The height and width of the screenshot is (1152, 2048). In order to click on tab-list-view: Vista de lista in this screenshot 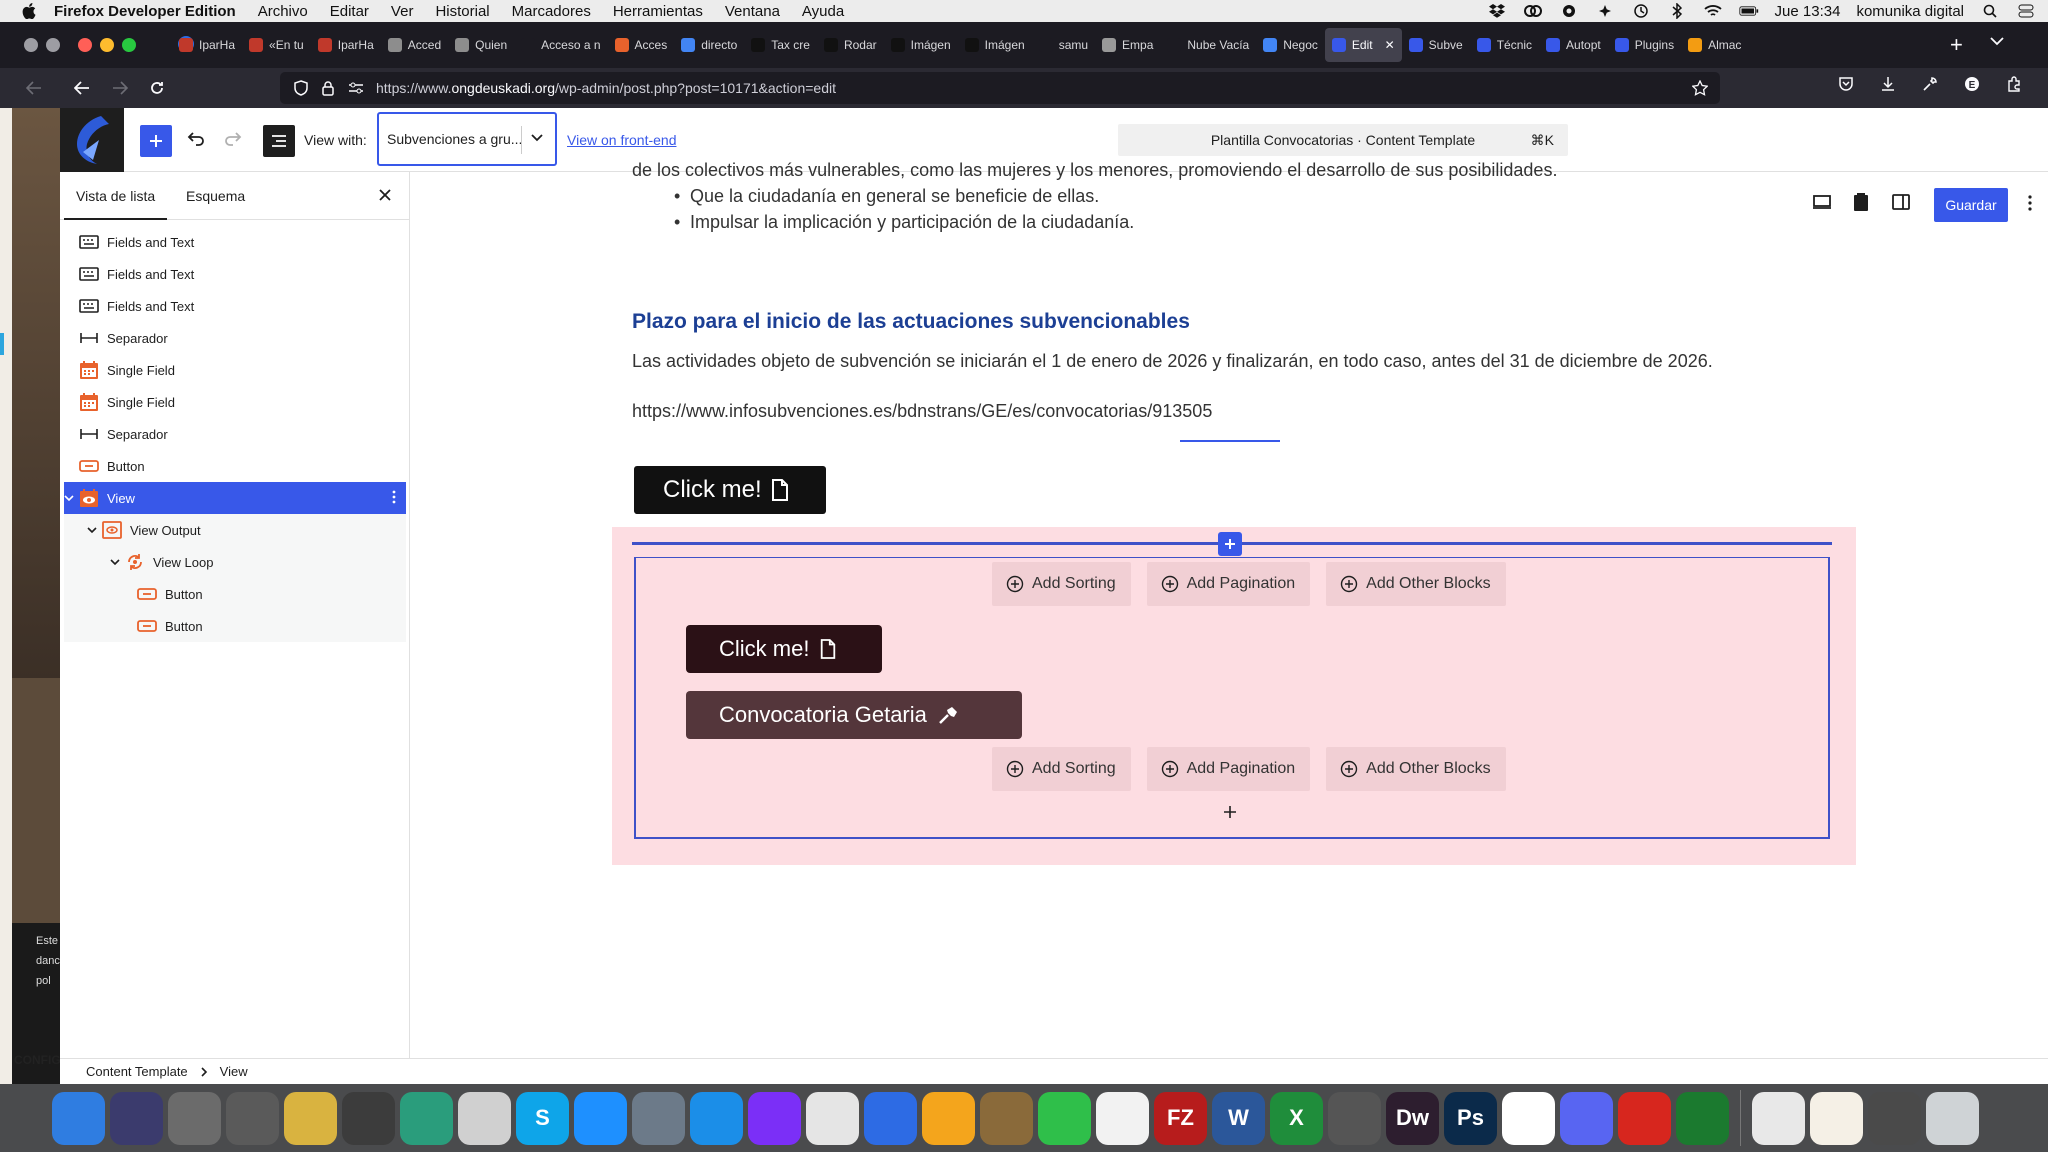, I will do `click(115, 204)`.